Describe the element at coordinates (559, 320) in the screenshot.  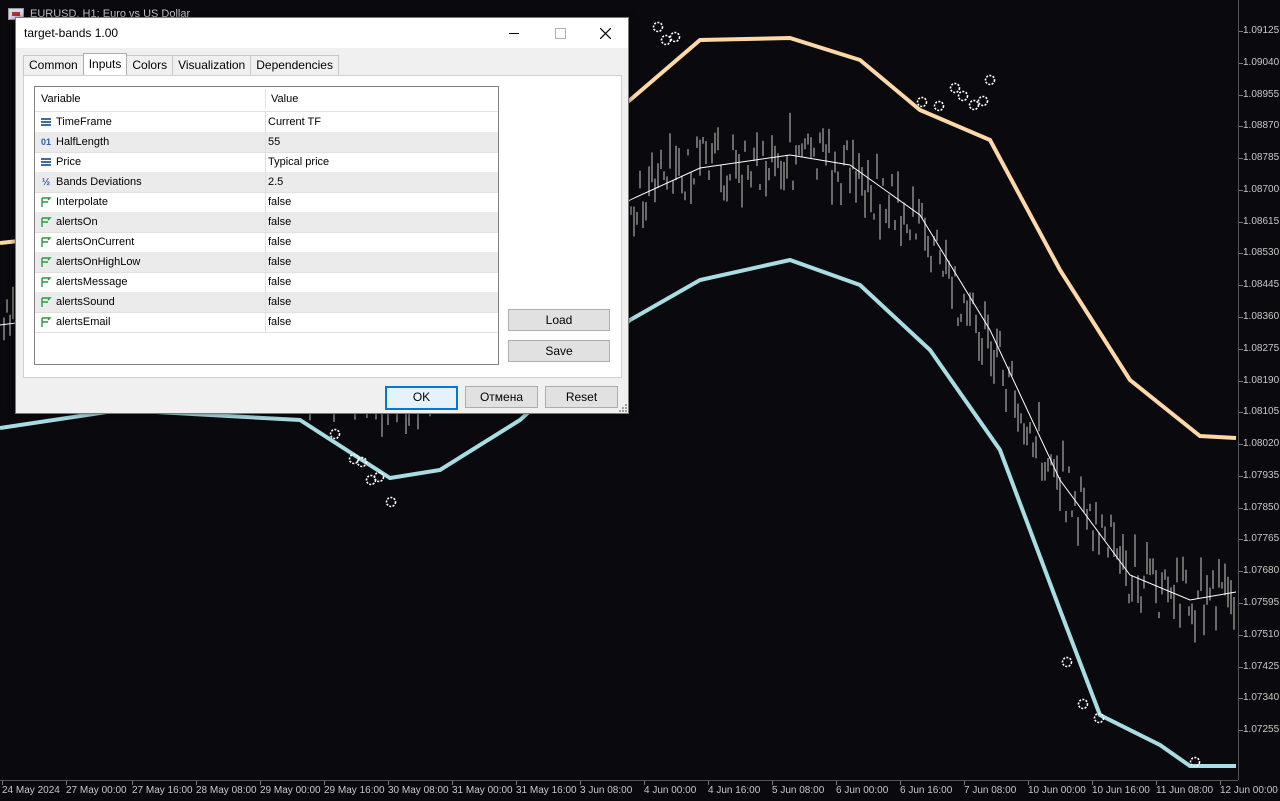
I see `load-button: Load` at that location.